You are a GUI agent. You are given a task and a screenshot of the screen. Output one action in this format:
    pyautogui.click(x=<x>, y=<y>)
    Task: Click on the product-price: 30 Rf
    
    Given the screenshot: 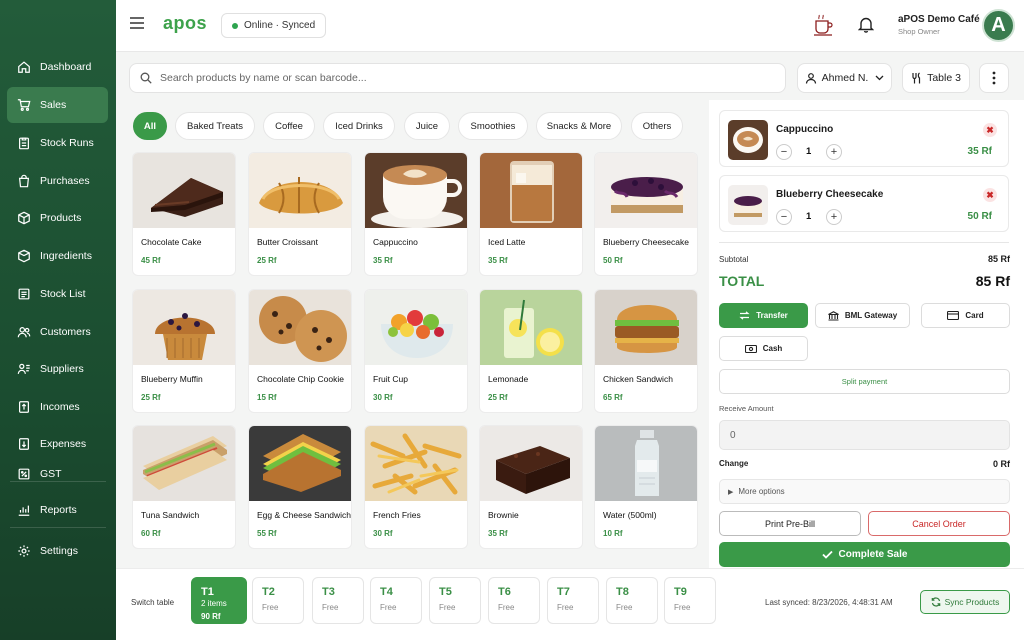 What is the action you would take?
    pyautogui.click(x=383, y=397)
    